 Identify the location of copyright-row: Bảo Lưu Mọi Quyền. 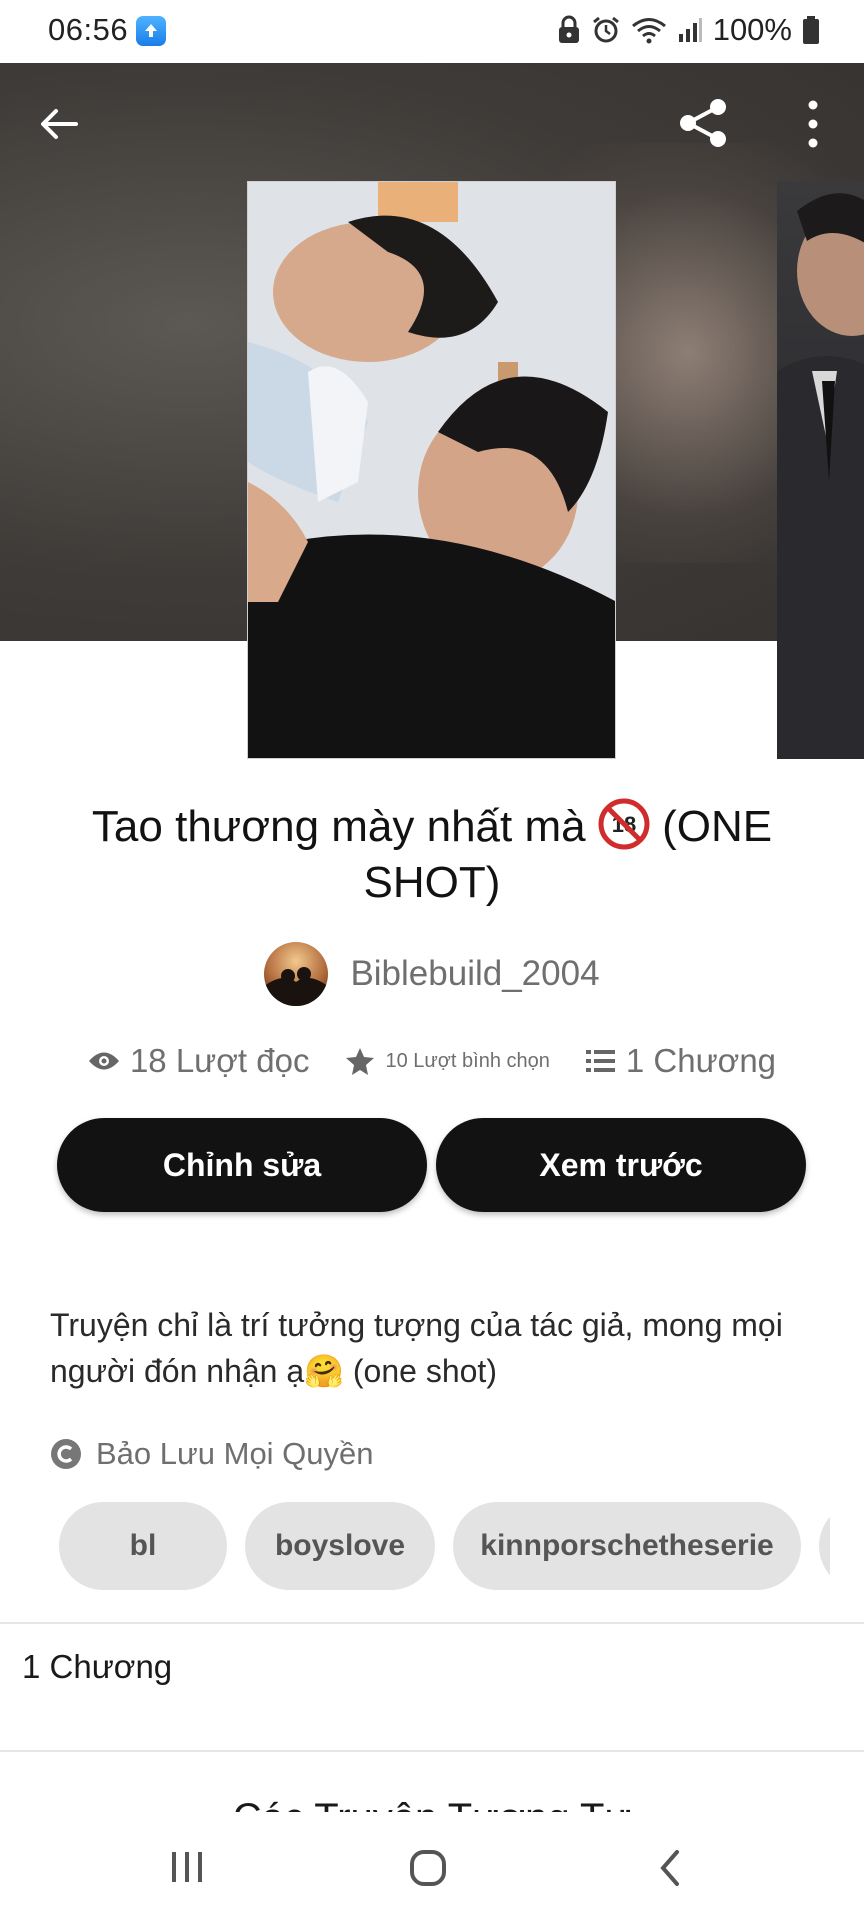
(212, 1454).